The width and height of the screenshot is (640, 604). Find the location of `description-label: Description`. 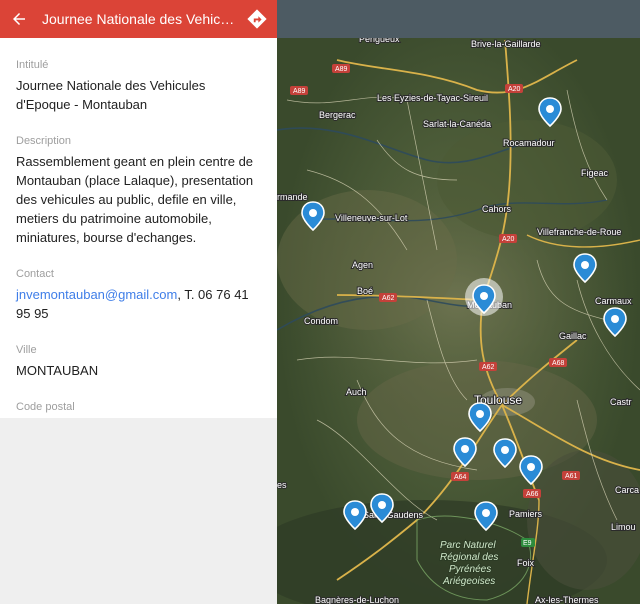

description-label: Description is located at coordinates (44, 141).